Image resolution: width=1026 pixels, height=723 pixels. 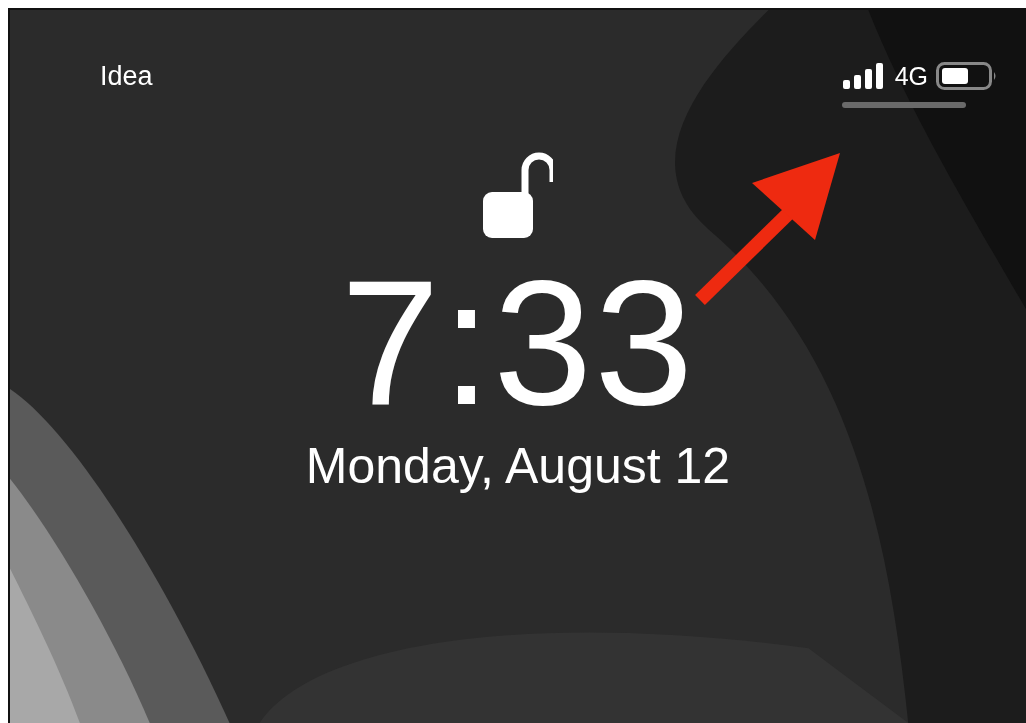 I want to click on network-type: 4G, so click(x=911, y=76).